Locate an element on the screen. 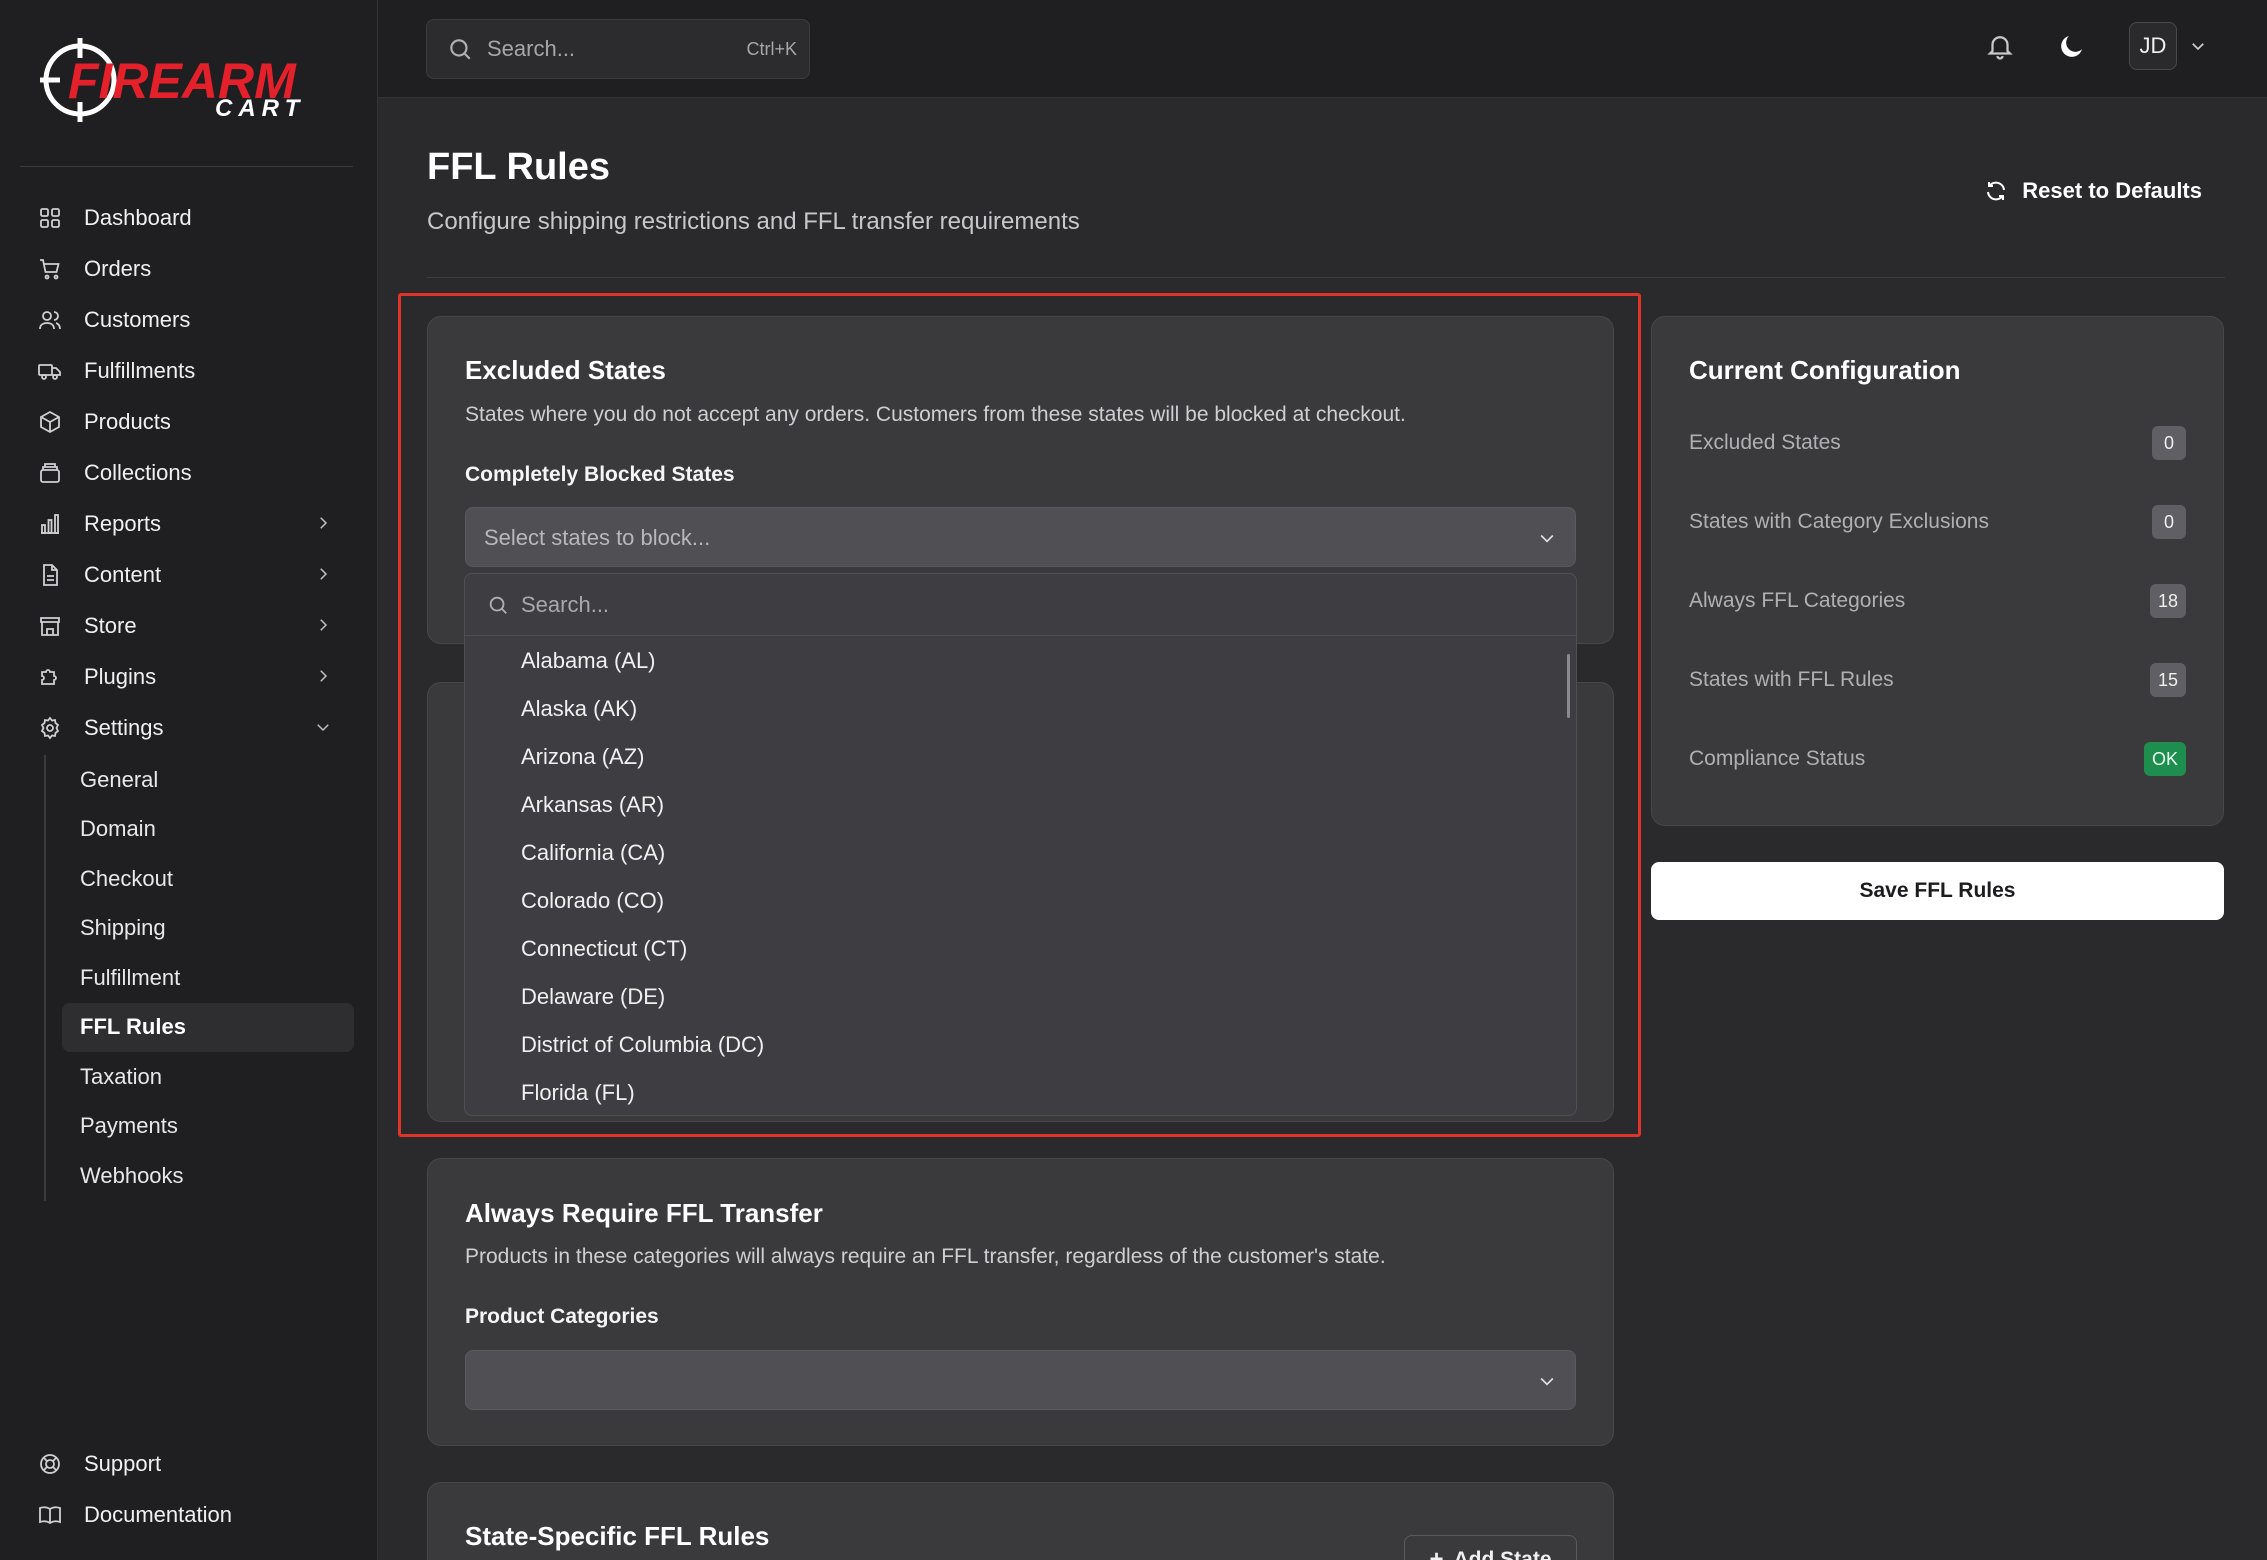 This screenshot has width=2267, height=1560. settings-item-fulfillment: Fulfillment is located at coordinates (208, 978).